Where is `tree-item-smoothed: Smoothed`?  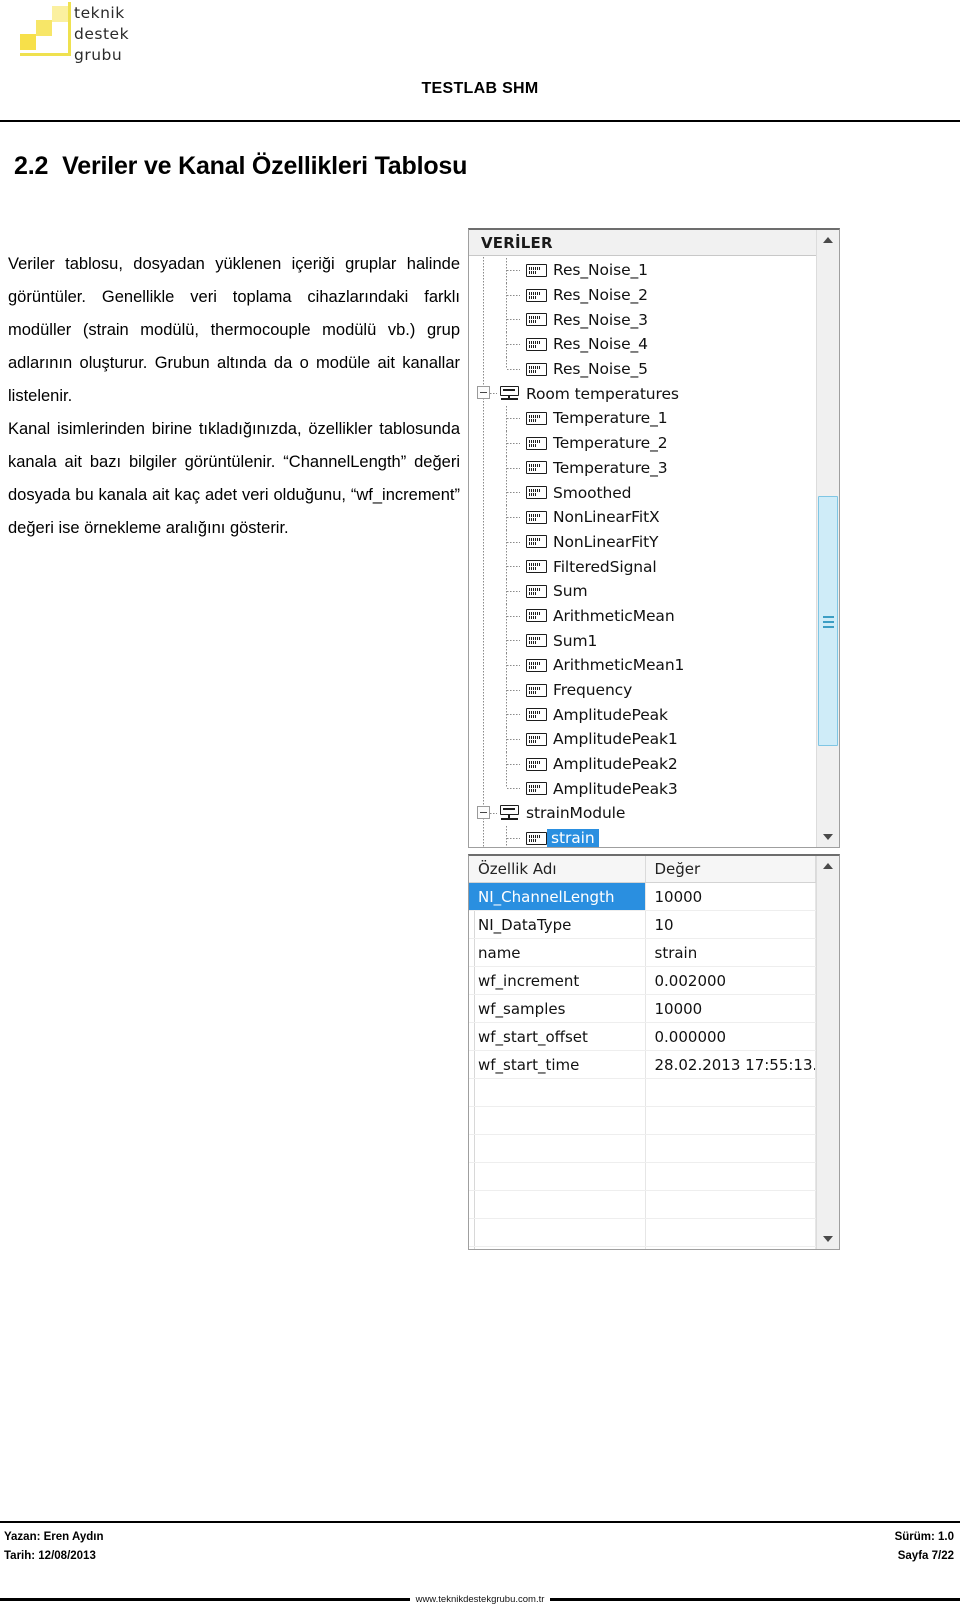
tree-item-smoothed: Smoothed is located at coordinates (642, 492).